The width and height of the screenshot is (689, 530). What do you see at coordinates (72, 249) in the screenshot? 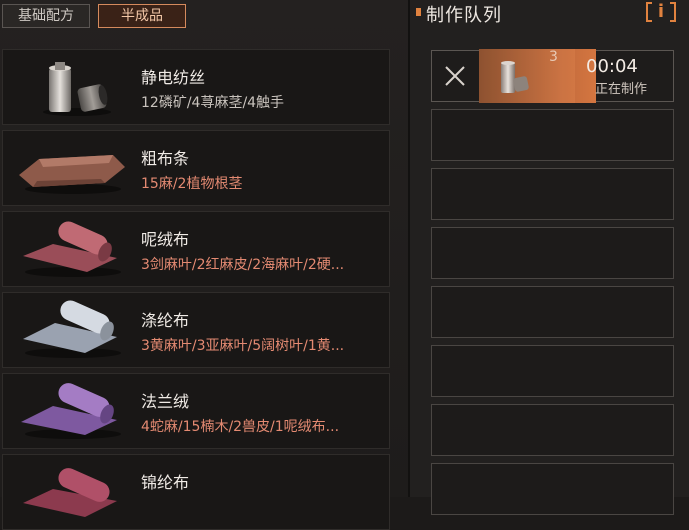
I see `wool-cloth-roll-icon` at bounding box center [72, 249].